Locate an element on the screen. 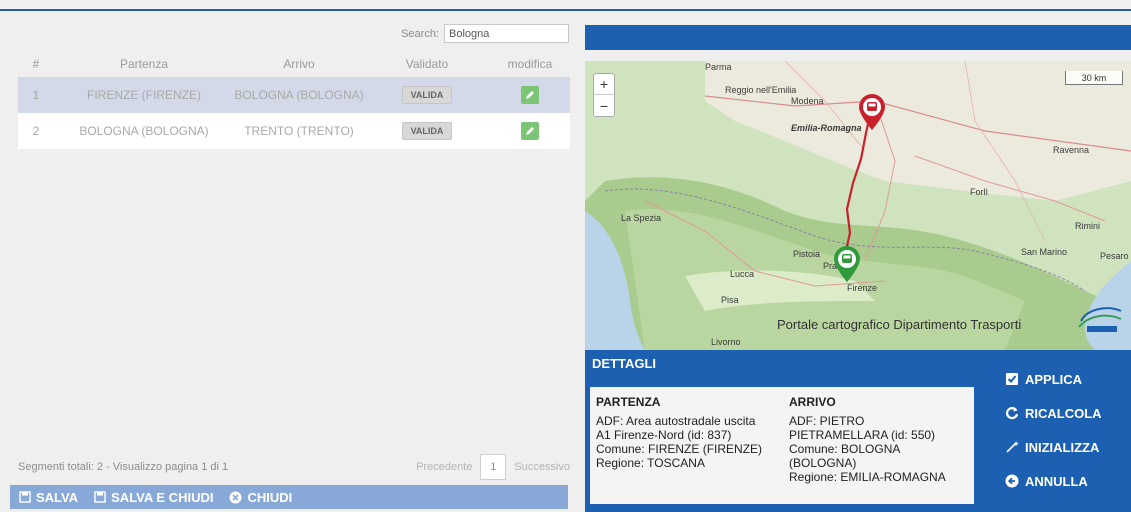  header-num: # is located at coordinates (36, 64).